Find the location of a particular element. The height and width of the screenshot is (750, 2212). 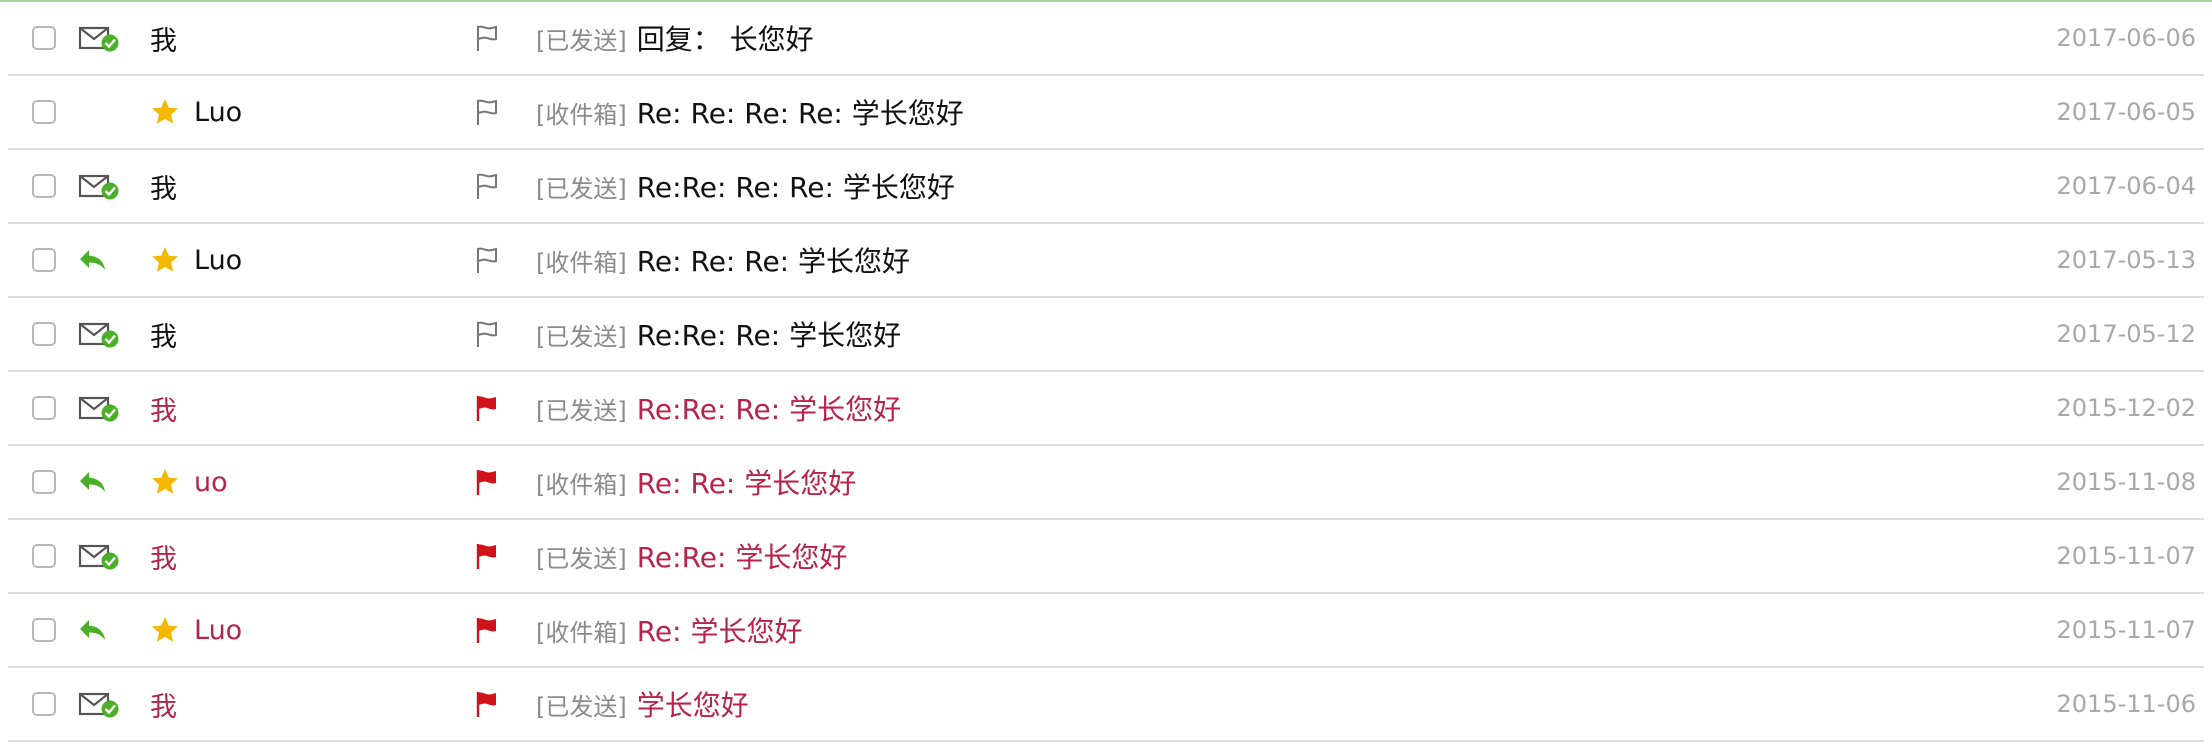

subject-text: Re: 学长您好 is located at coordinates (719, 631).